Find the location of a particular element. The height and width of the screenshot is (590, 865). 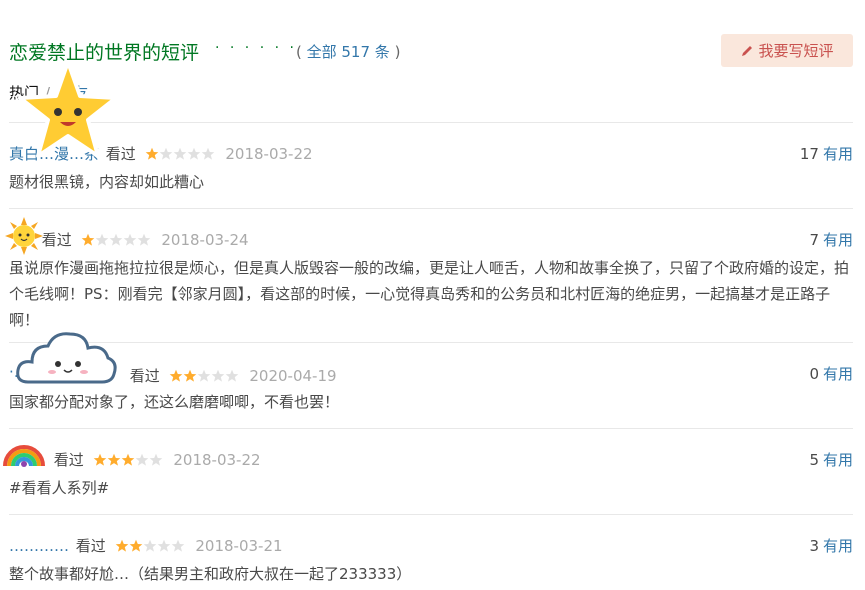

cloud-sticker-icon is located at coordinates (66, 358).